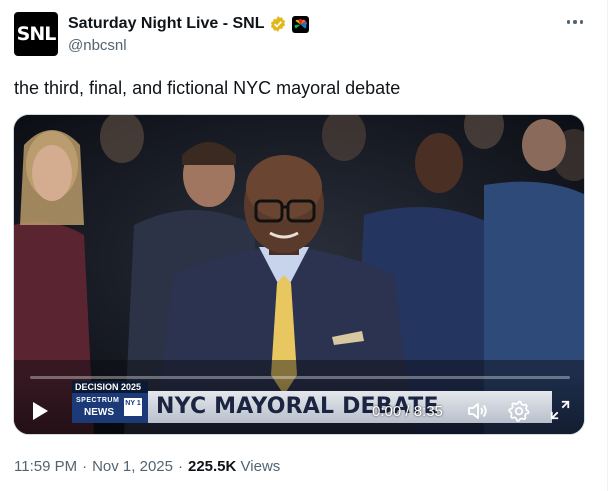 The width and height of the screenshot is (608, 491). Describe the element at coordinates (407, 411) in the screenshot. I see `time-display: 0:00 / 8:35` at that location.